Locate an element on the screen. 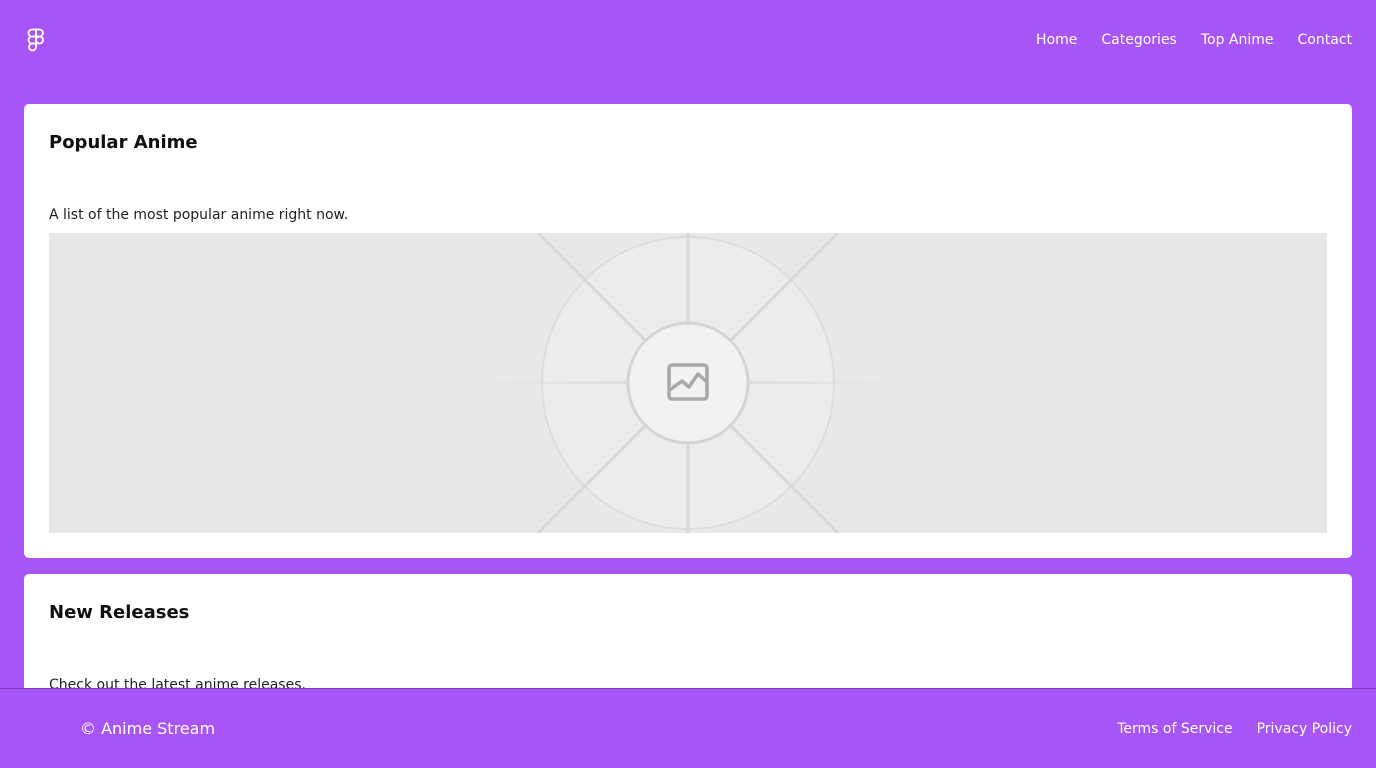  nav-top-anime: Top Anime is located at coordinates (1237, 40).